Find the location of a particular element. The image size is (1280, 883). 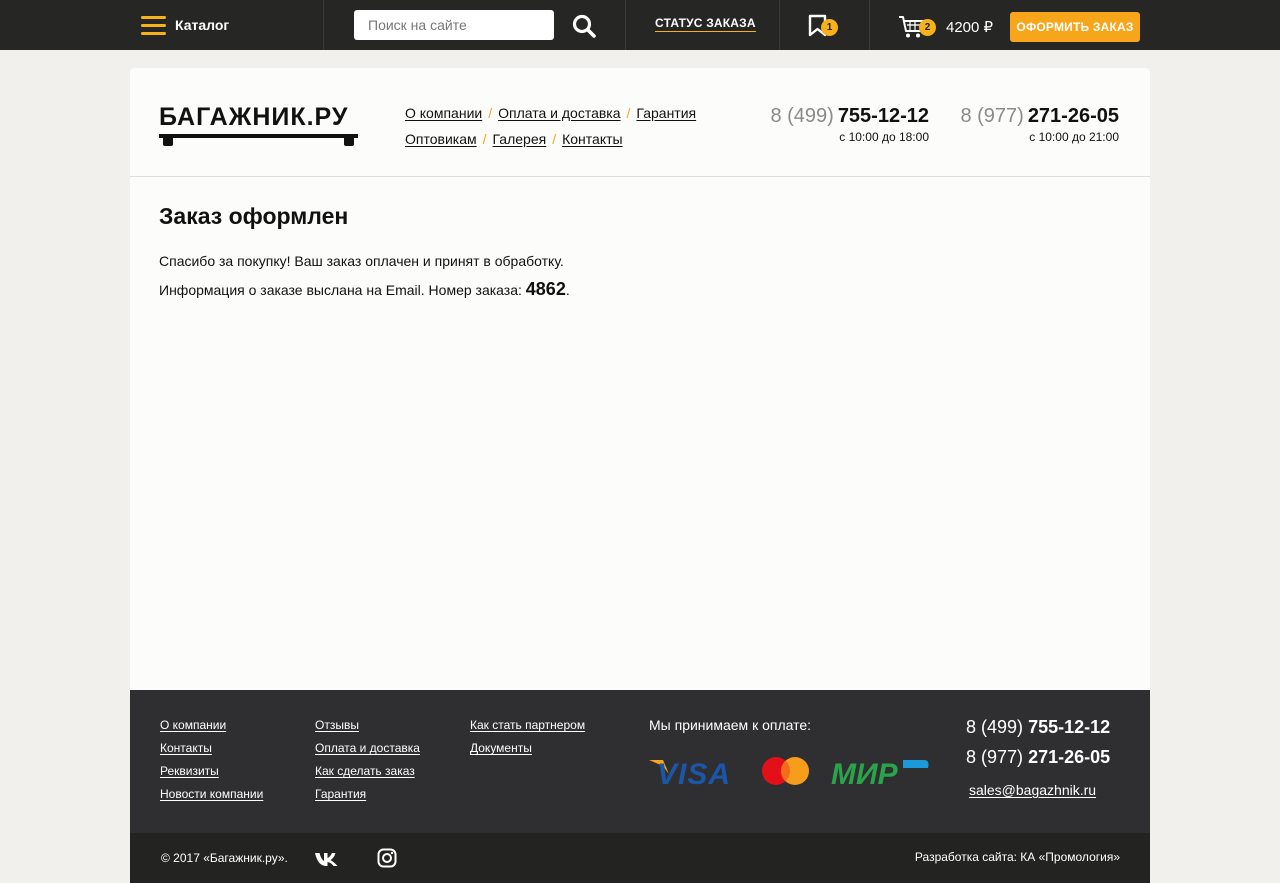

logo-rack-bar is located at coordinates (258, 136).